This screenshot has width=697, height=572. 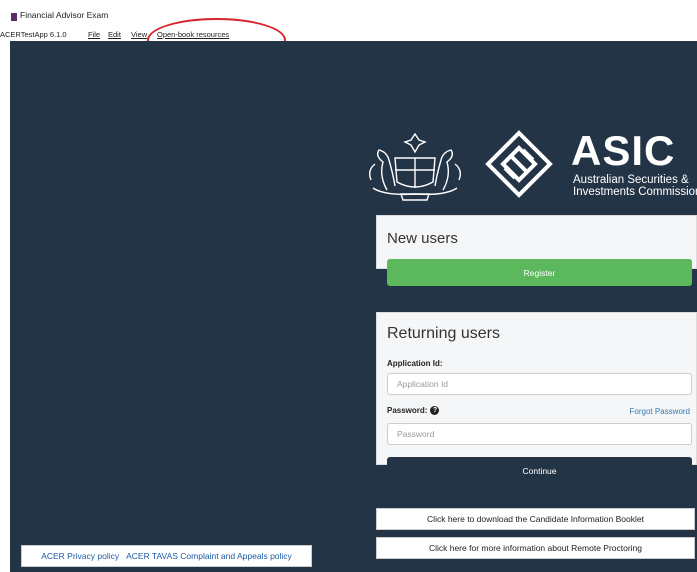 What do you see at coordinates (660, 411) in the screenshot?
I see `forgot-password-link: Forgot Password` at bounding box center [660, 411].